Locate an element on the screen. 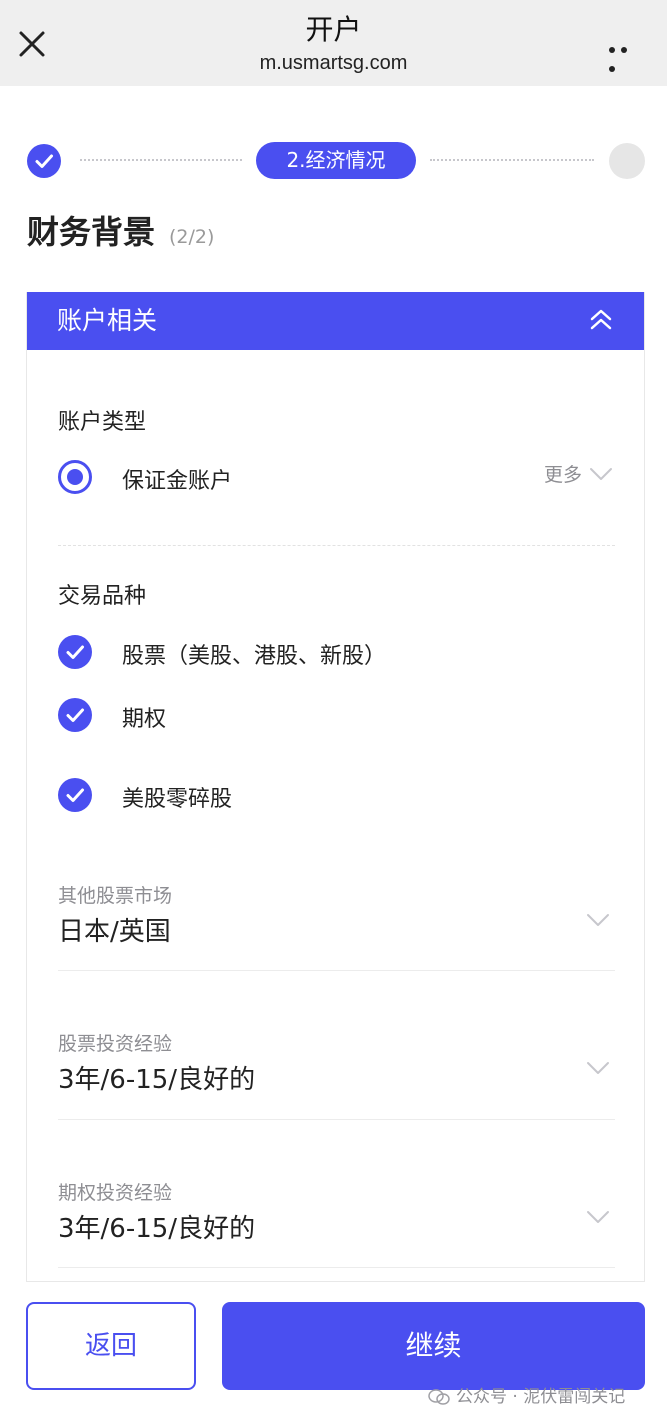  step-3-pending is located at coordinates (627, 161).